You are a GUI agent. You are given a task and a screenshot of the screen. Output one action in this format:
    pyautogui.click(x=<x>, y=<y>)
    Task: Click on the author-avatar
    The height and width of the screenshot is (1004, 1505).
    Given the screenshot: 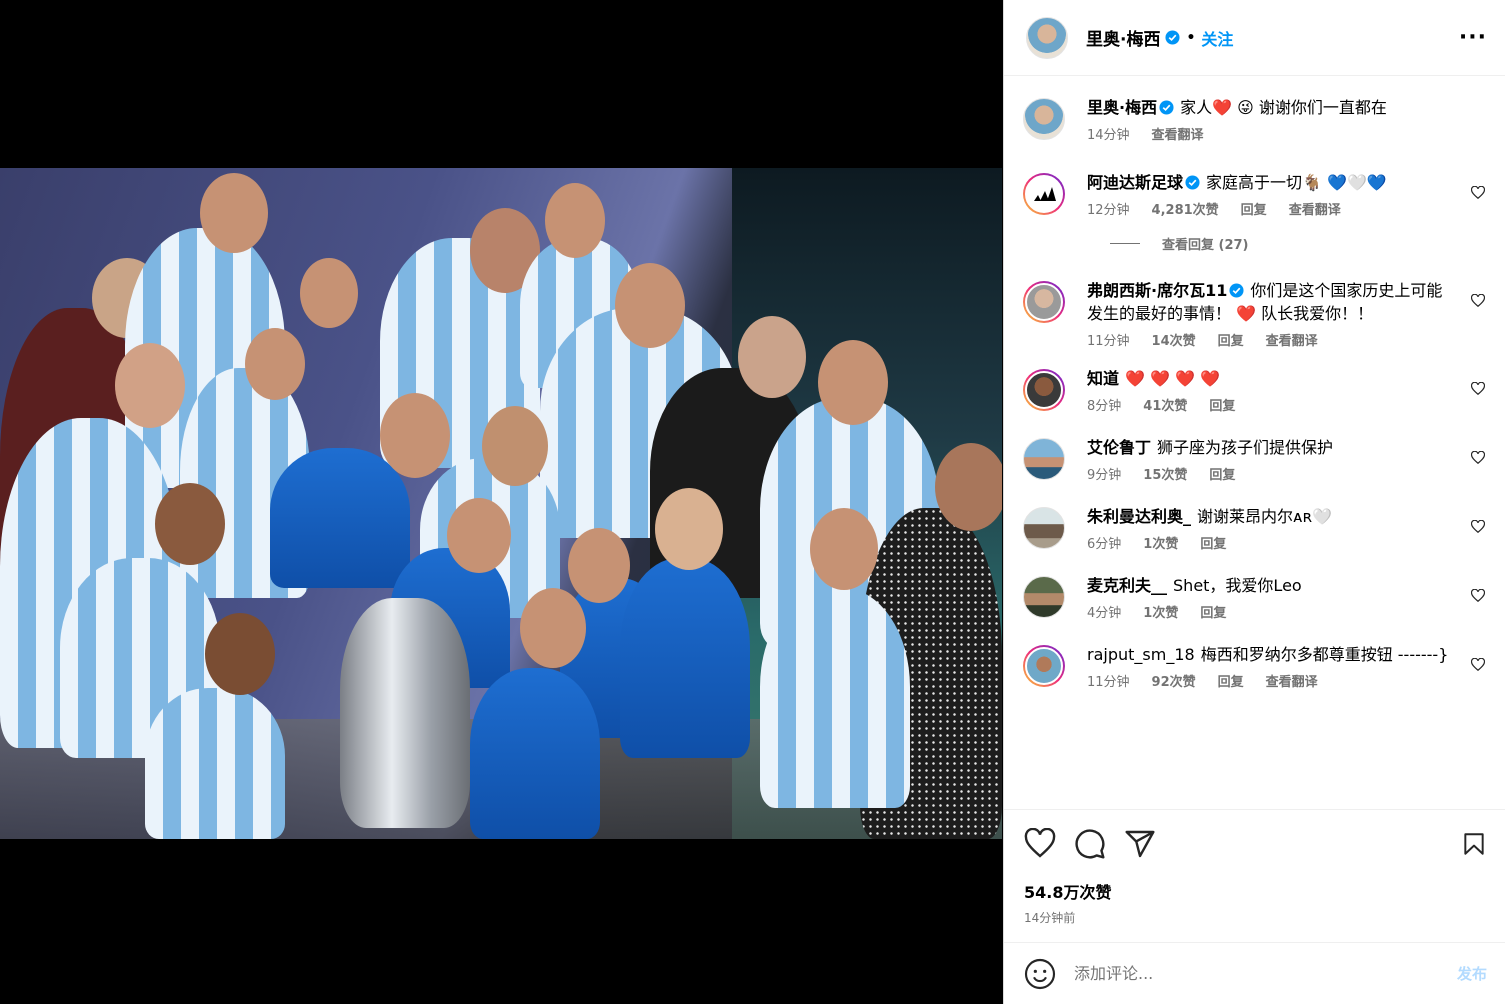 What is the action you would take?
    pyautogui.click(x=1047, y=37)
    